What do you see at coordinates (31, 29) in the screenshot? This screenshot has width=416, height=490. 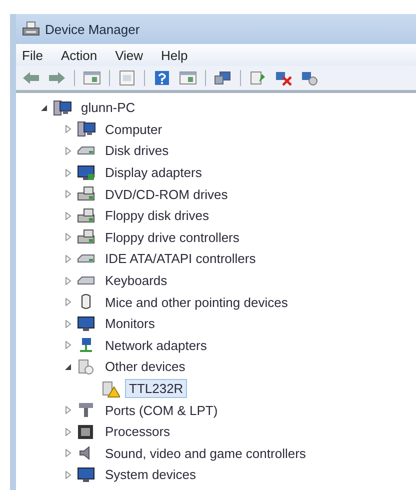 I see `printer-icon` at bounding box center [31, 29].